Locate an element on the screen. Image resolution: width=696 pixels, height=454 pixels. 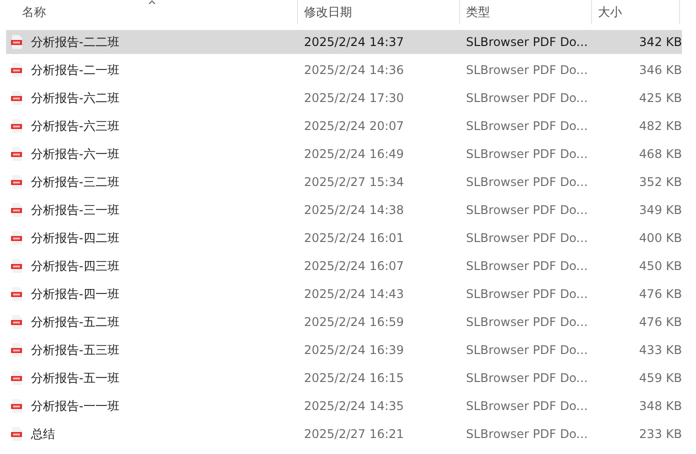
file-size: 352 KB is located at coordinates (661, 182).